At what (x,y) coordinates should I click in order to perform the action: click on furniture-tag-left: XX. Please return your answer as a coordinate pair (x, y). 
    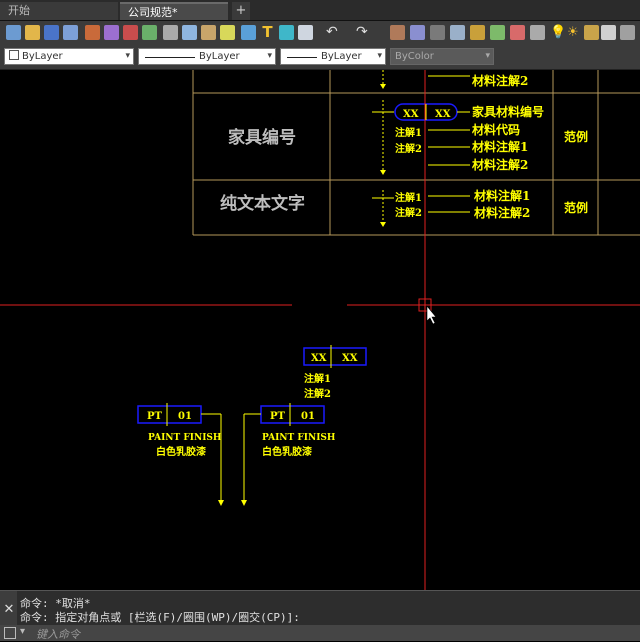
    Looking at the image, I should click on (411, 114).